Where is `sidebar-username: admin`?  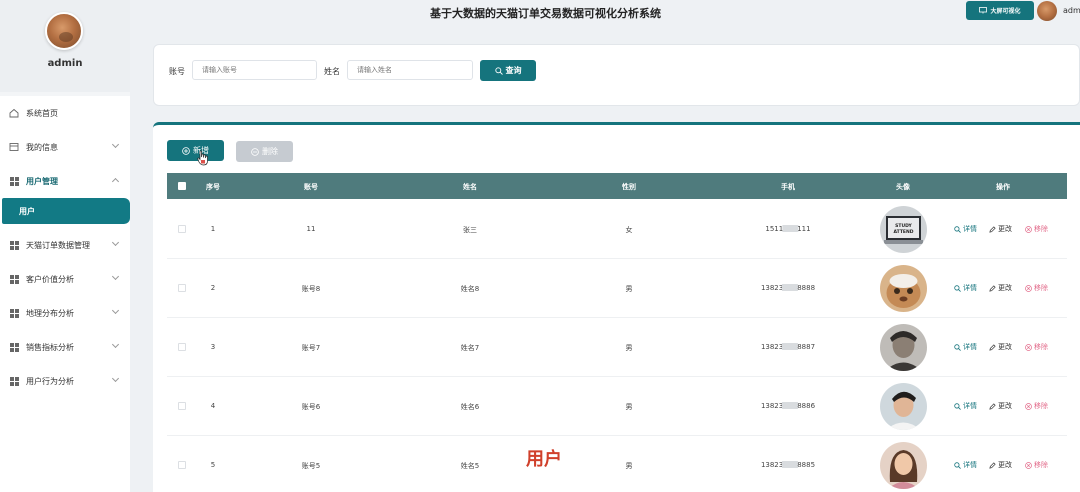
sidebar-username: admin is located at coordinates (65, 63).